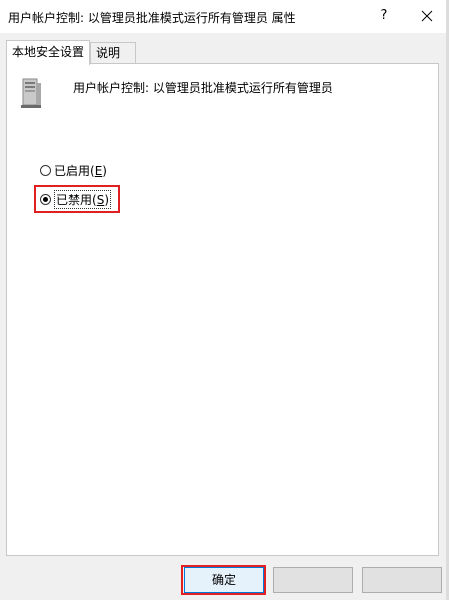 The image size is (449, 600). What do you see at coordinates (384, 16) in the screenshot?
I see `help-button: ?` at bounding box center [384, 16].